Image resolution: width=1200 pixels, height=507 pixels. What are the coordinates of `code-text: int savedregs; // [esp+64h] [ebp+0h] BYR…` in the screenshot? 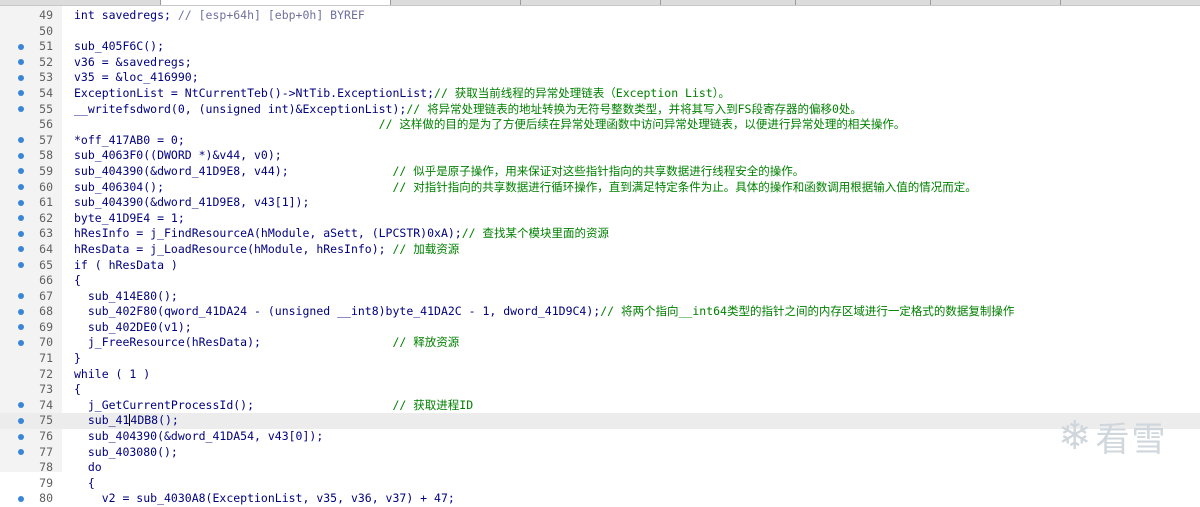 It's located at (219, 16).